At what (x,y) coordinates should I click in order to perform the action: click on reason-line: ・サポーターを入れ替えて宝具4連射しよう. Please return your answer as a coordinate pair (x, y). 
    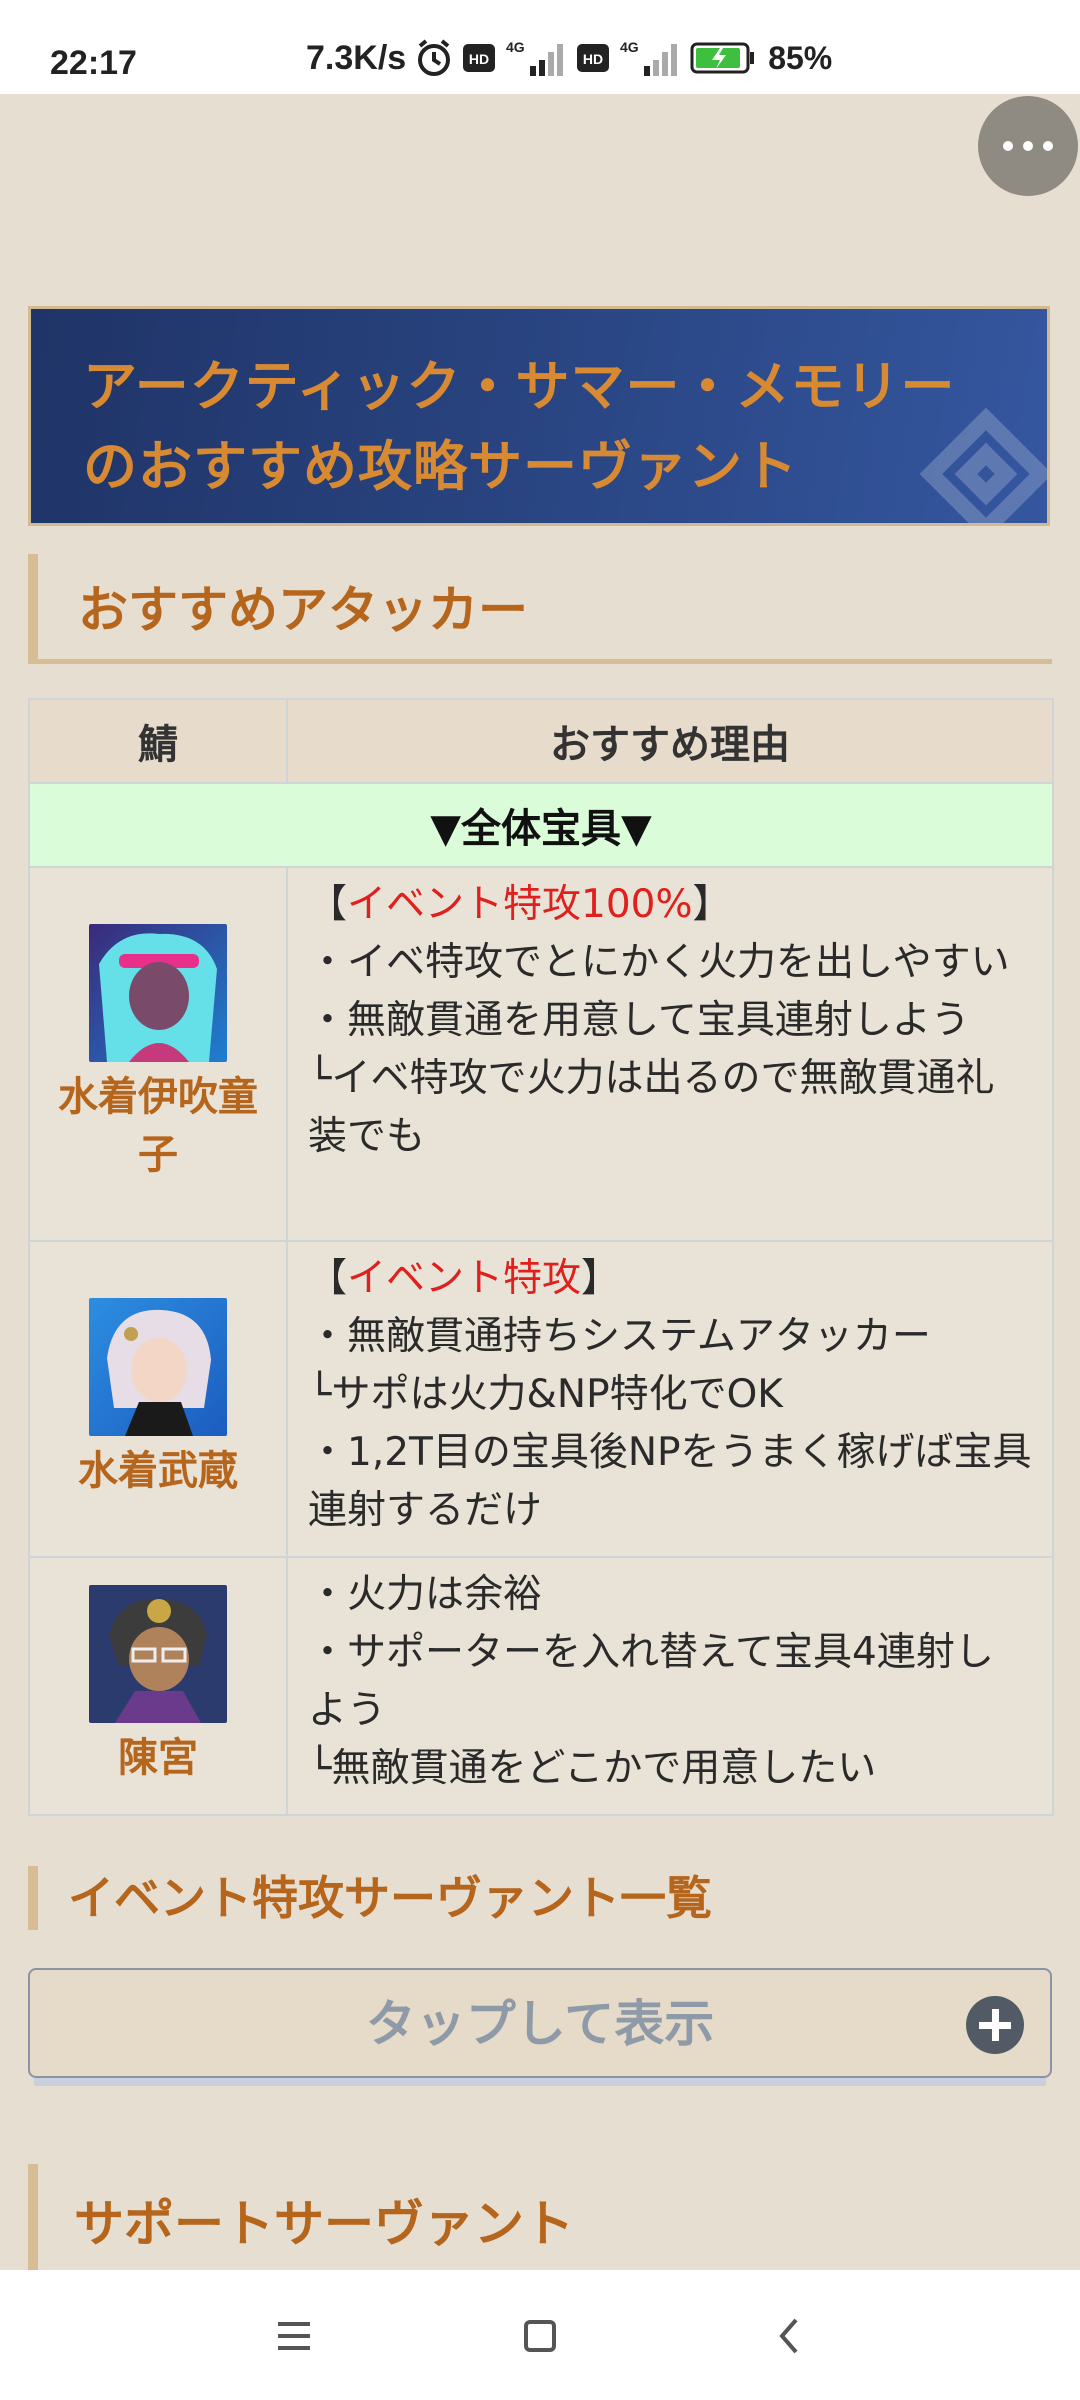
    Looking at the image, I should click on (651, 1681).